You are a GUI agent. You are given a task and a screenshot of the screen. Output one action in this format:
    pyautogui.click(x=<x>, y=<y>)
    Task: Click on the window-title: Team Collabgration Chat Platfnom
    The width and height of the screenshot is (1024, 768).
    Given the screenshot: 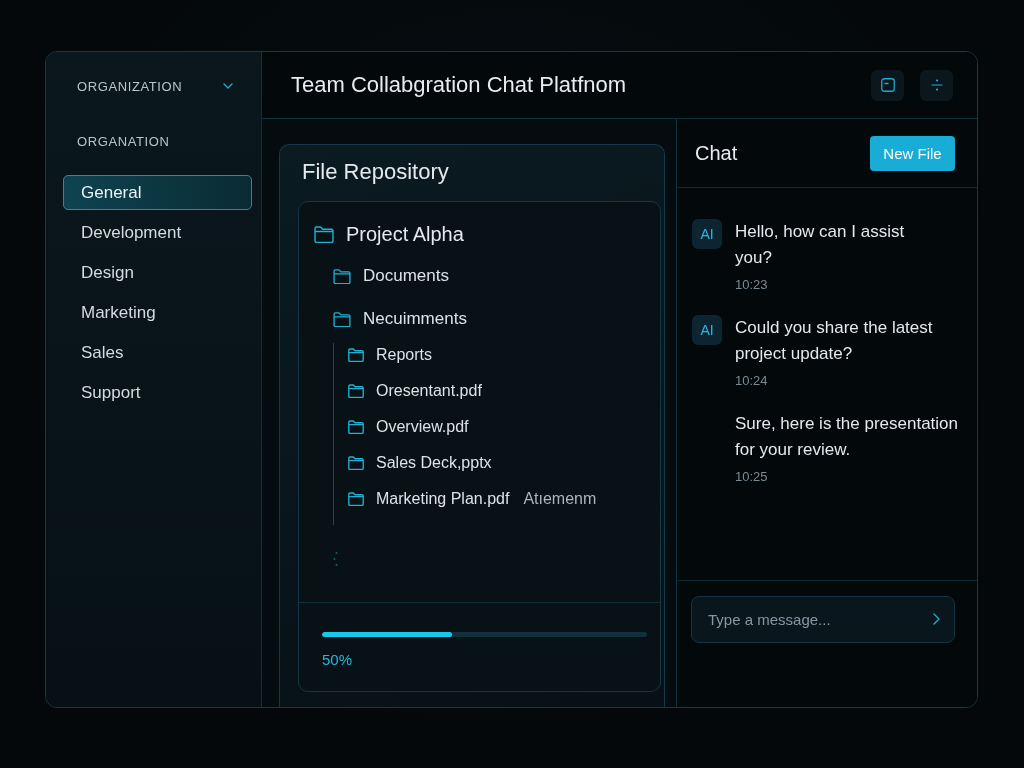 What is the action you would take?
    pyautogui.click(x=459, y=85)
    